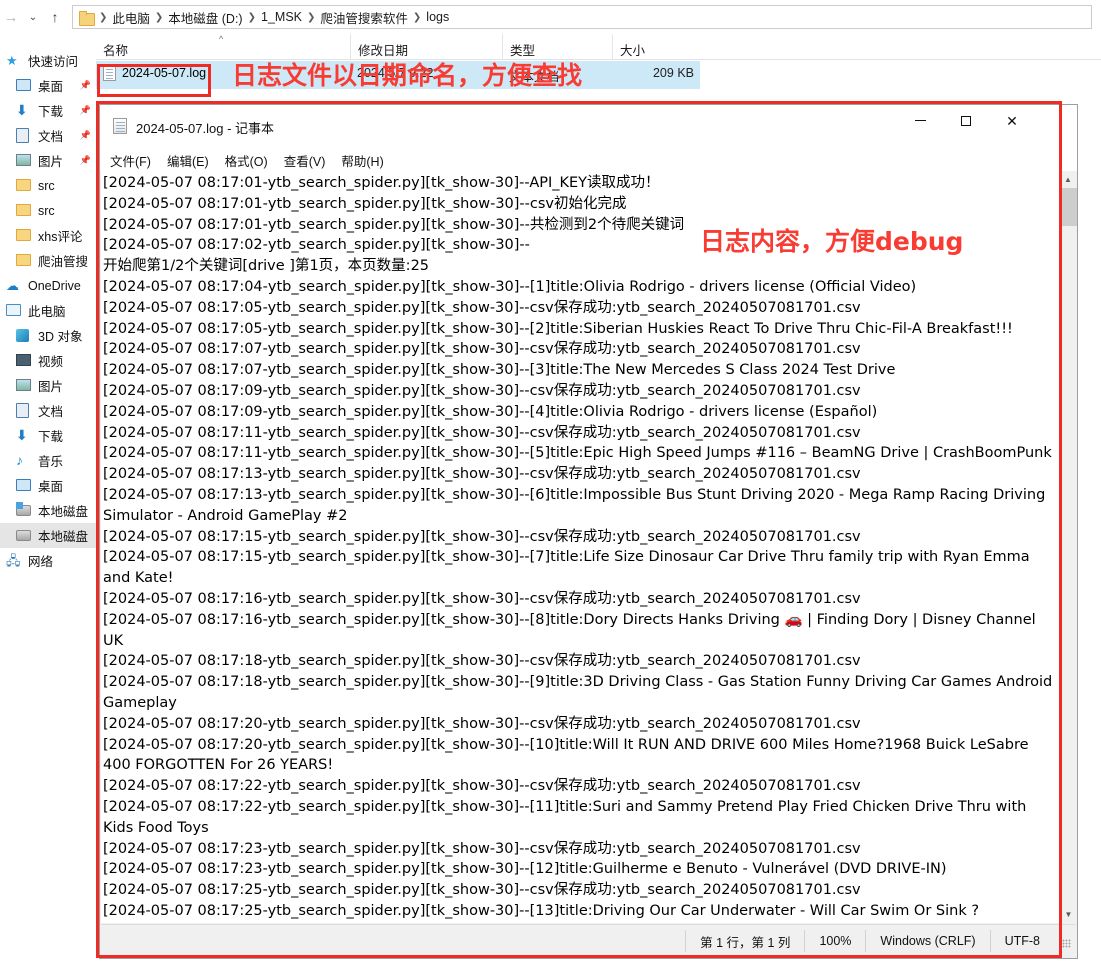  Describe the element at coordinates (48, 135) in the screenshot. I see `sidebar-item-3: 文档 📌` at that location.